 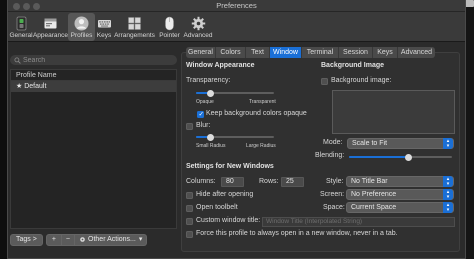 What do you see at coordinates (201, 181) in the screenshot?
I see `columns-label: Columns:` at bounding box center [201, 181].